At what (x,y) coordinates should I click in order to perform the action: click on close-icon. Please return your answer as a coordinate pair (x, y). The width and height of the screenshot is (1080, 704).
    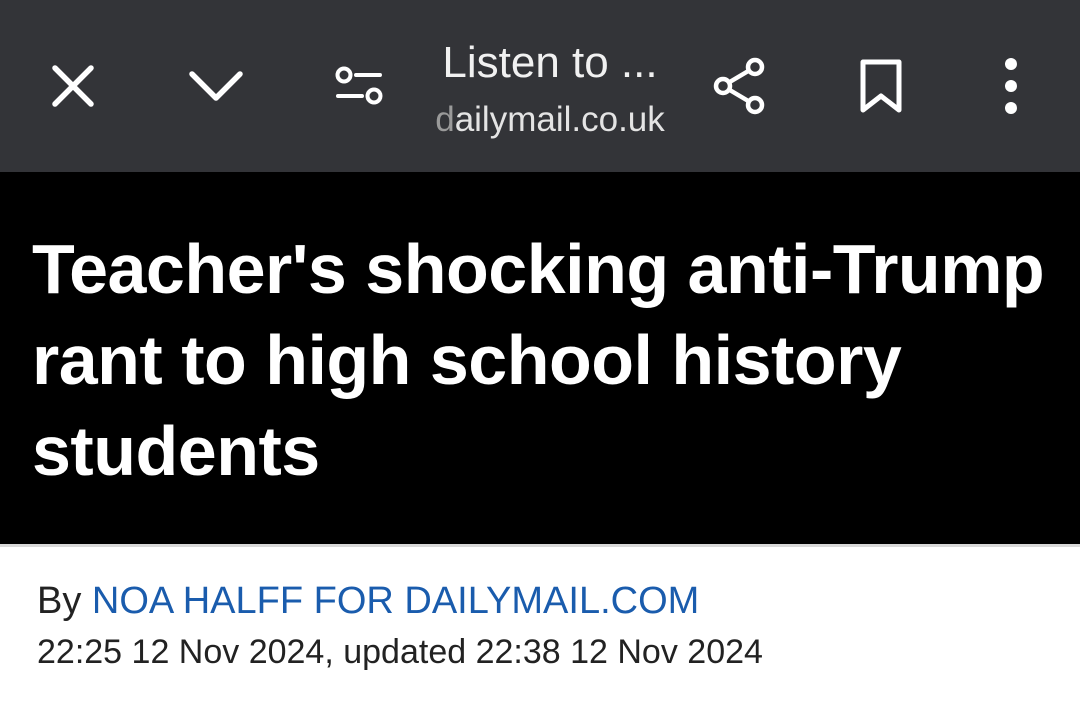
    Looking at the image, I should click on (73, 86).